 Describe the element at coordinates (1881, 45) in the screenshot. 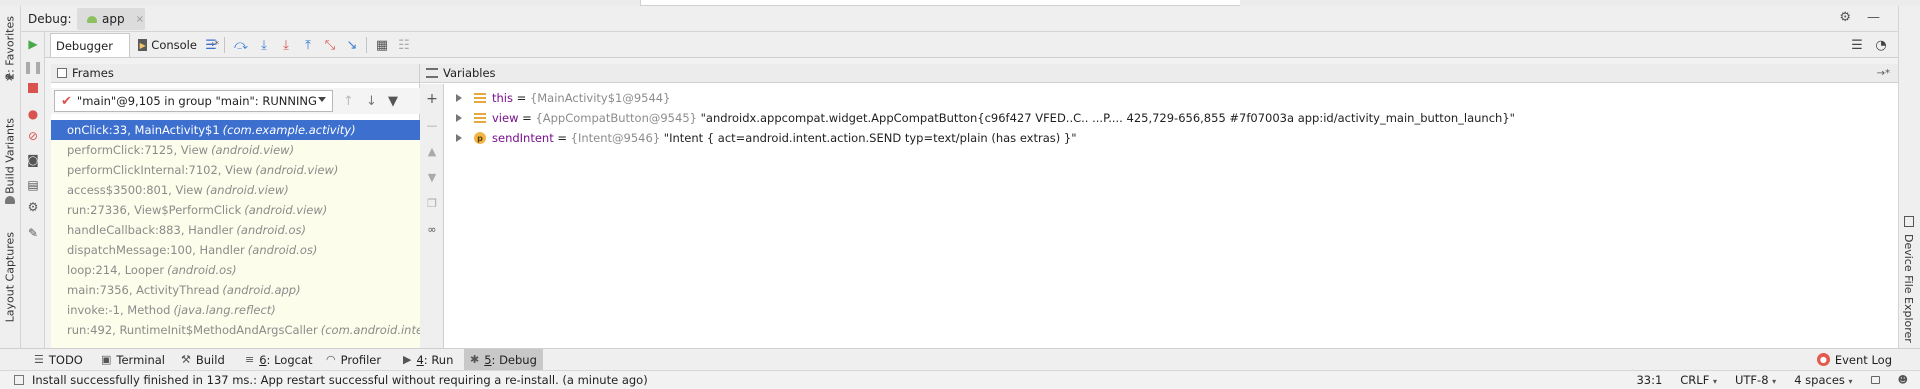

I see `performance-icon: ◔` at that location.